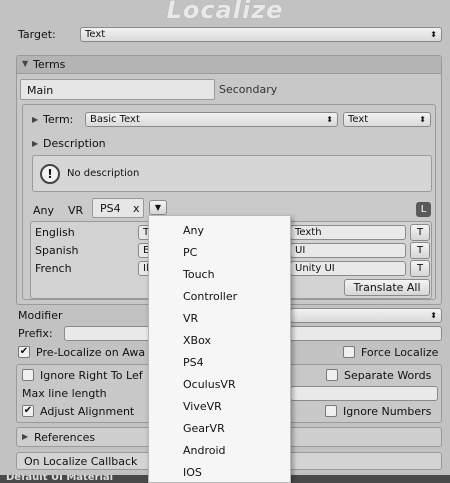 The width and height of the screenshot is (450, 483). I want to click on language-name: English, so click(55, 232).